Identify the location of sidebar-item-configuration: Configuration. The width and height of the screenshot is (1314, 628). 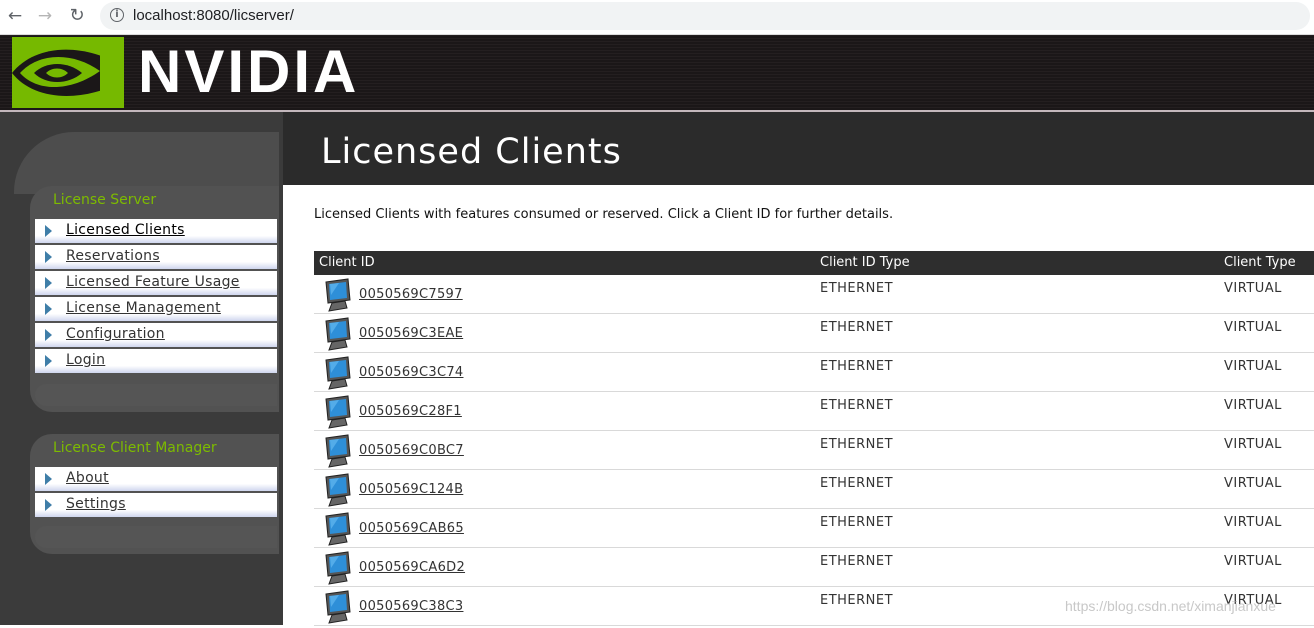
(156, 335).